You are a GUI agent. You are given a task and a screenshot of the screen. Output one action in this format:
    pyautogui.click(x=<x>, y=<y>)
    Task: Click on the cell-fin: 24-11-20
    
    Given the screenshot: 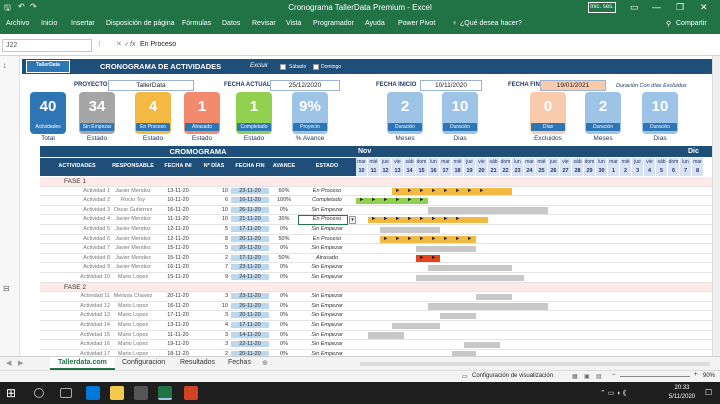 What is the action you would take?
    pyautogui.click(x=250, y=277)
    